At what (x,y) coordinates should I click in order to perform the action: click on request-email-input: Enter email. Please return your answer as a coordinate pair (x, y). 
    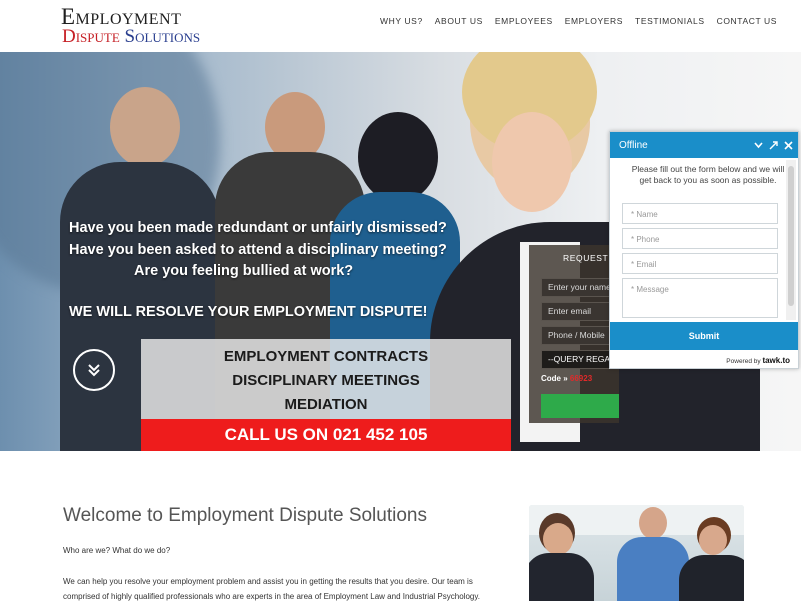
    Looking at the image, I should click on (580, 311).